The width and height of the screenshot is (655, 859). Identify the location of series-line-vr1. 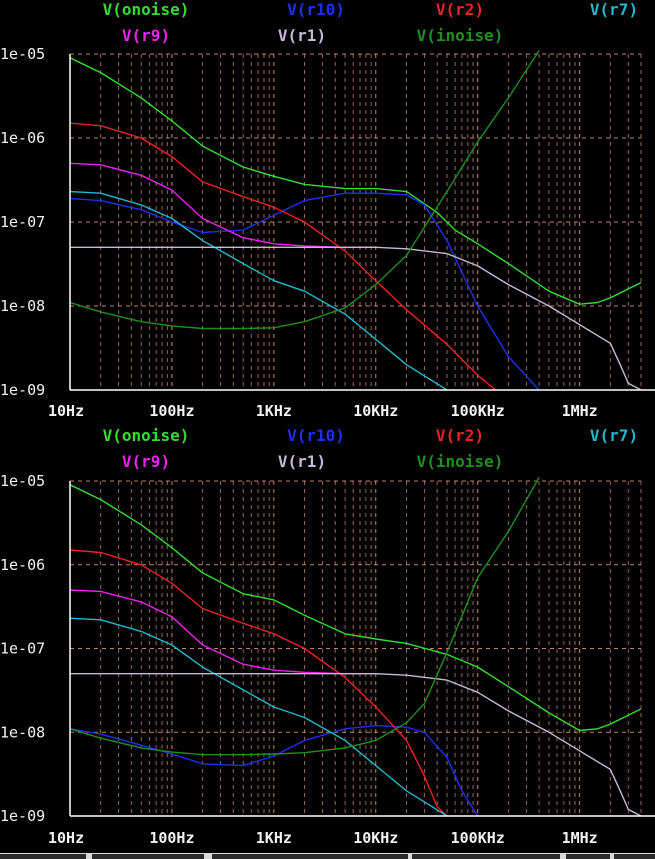
(356, 318).